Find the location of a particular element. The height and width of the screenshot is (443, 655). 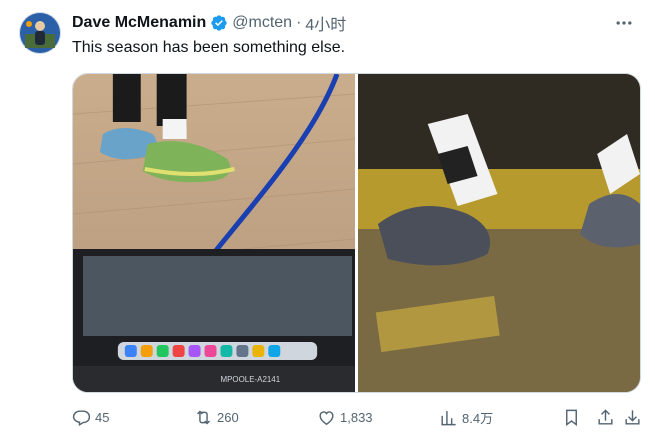

share-button is located at coordinates (605, 417).